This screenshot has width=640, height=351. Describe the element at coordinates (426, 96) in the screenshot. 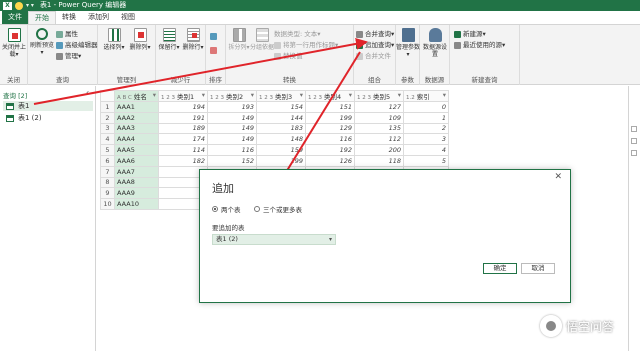

I see `column-header-index: 1.2 索引 ▾` at that location.